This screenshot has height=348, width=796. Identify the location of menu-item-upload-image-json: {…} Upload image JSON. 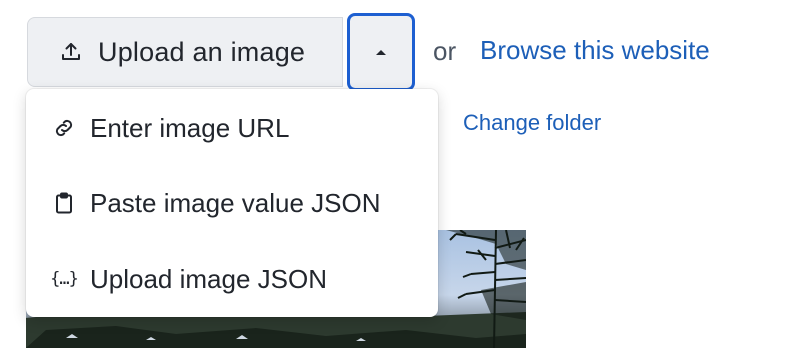
(232, 279).